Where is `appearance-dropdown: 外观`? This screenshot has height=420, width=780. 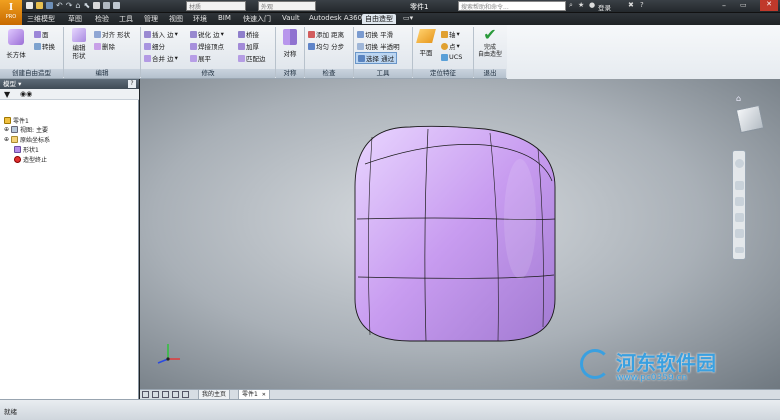
appearance-dropdown: 外观 is located at coordinates (287, 6).